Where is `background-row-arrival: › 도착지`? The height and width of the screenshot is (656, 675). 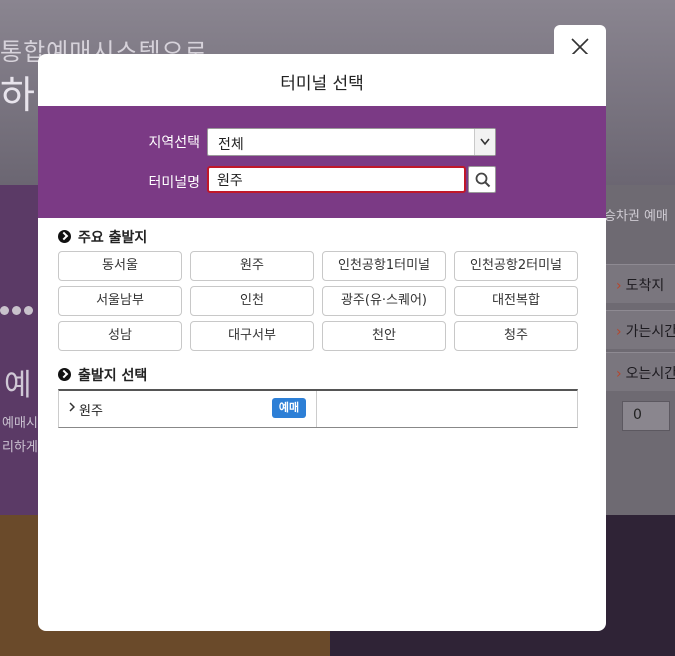 background-row-arrival: › 도착지 is located at coordinates (639, 283).